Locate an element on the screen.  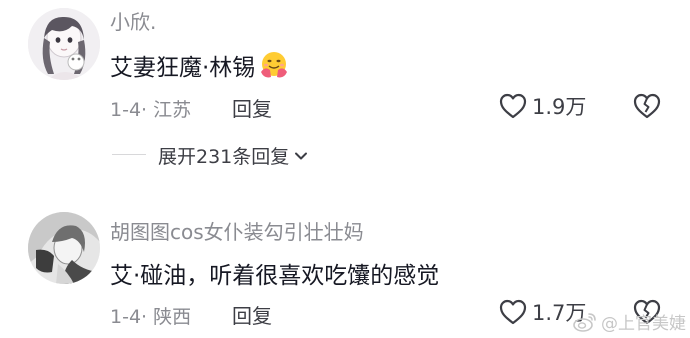
expand-replies-label: 展开231条回复 is located at coordinates (224, 157).